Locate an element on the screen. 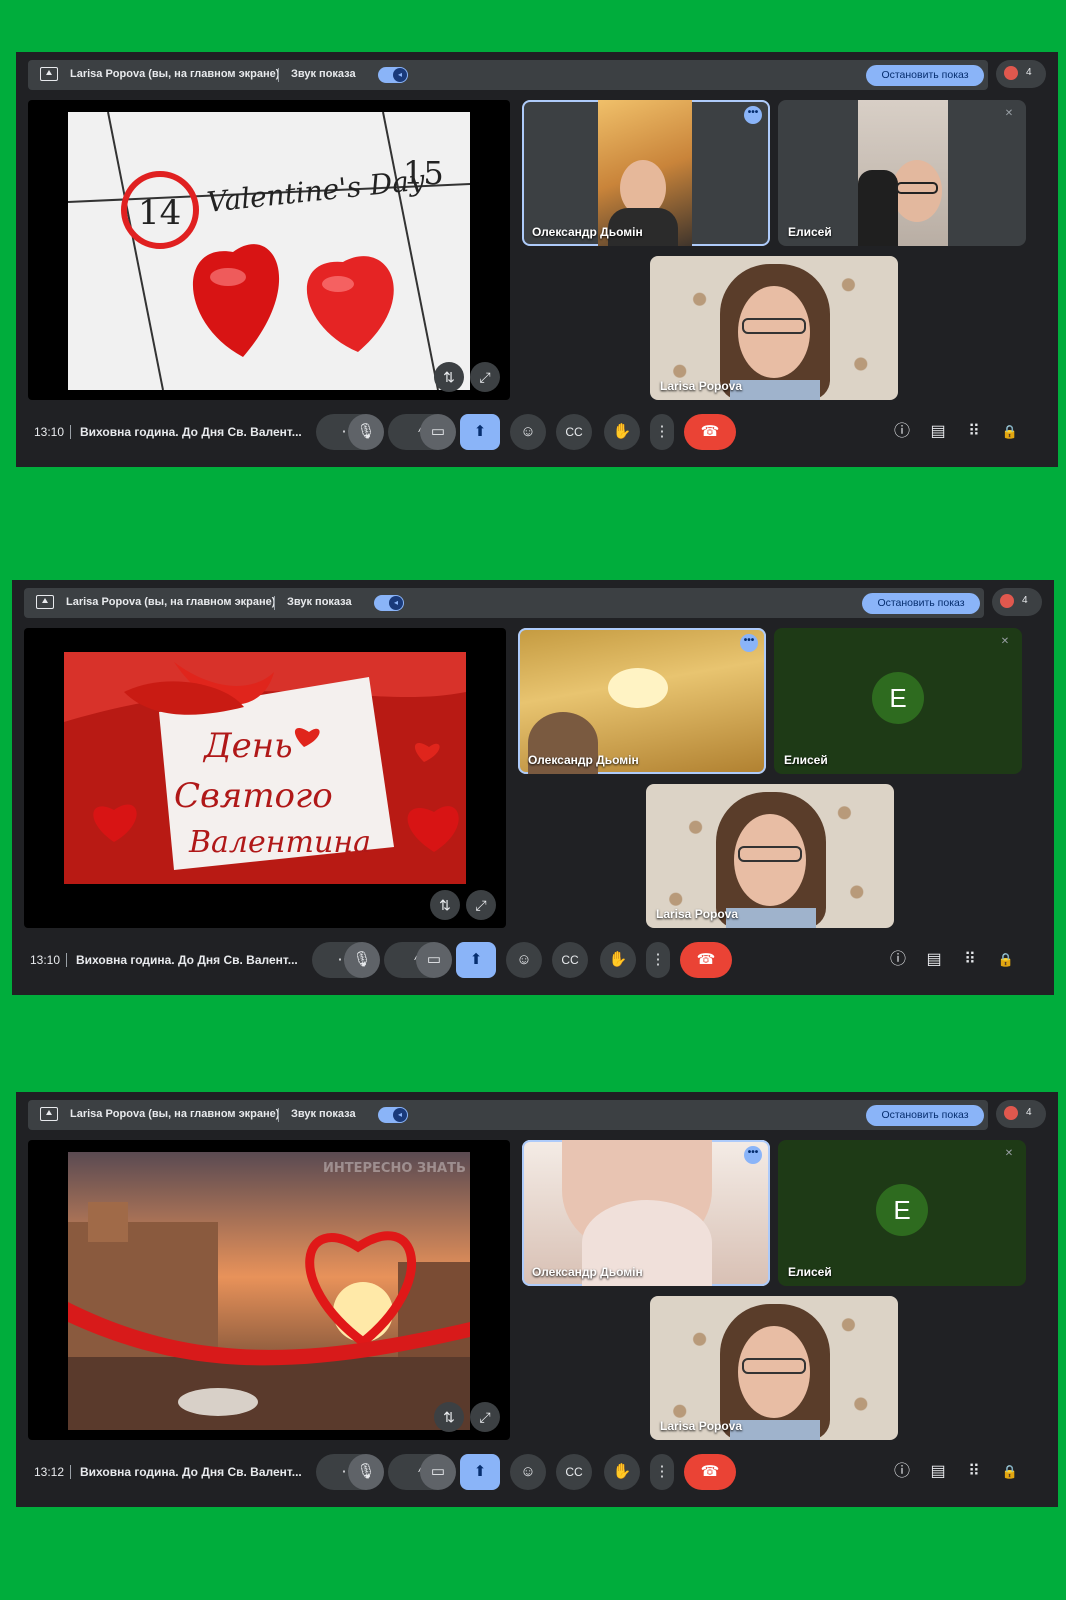  slide-valentines-calendar: 14 15 Valentine's Day is located at coordinates (269, 251).